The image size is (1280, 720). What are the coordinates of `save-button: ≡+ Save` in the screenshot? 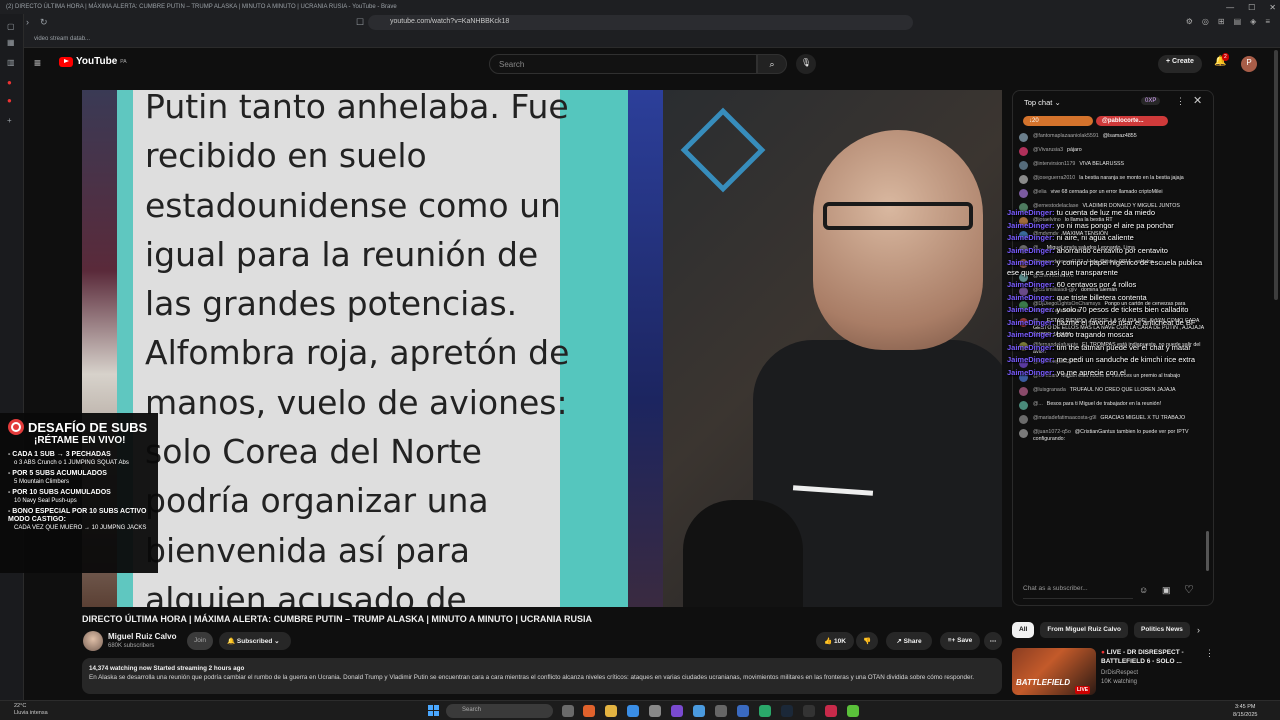 It's located at (960, 641).